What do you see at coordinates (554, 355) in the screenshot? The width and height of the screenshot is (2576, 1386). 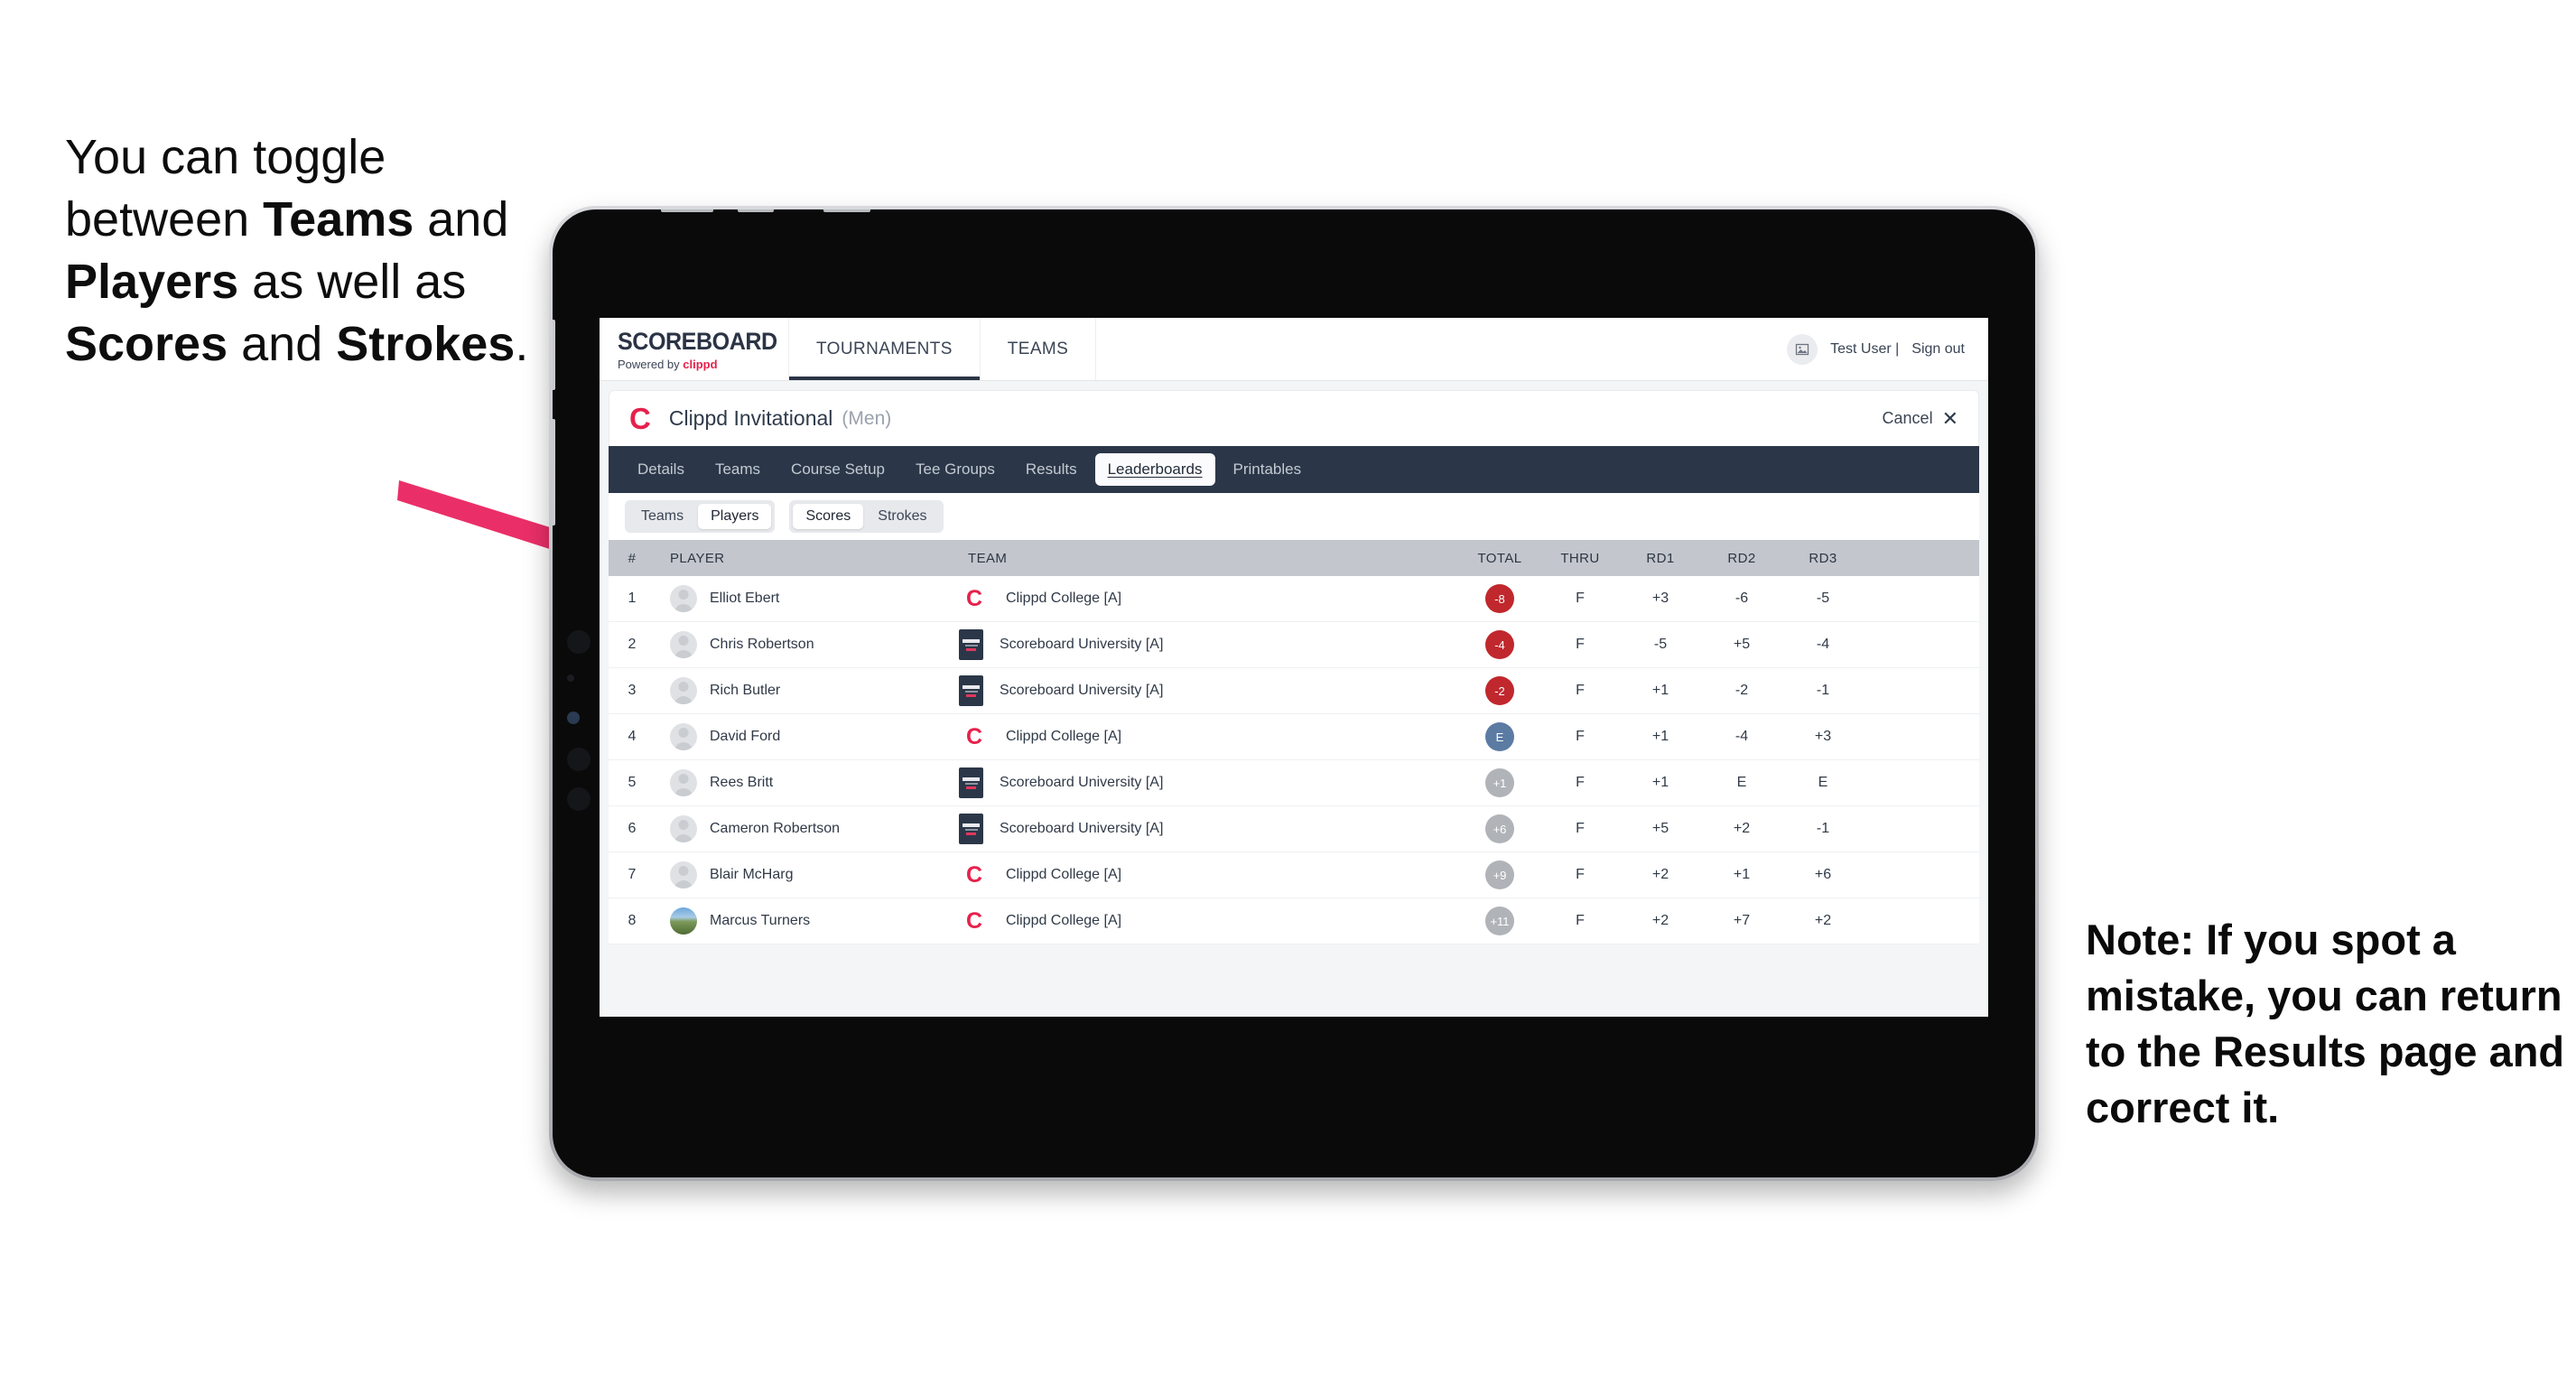 I see `device-volume-up-button` at bounding box center [554, 355].